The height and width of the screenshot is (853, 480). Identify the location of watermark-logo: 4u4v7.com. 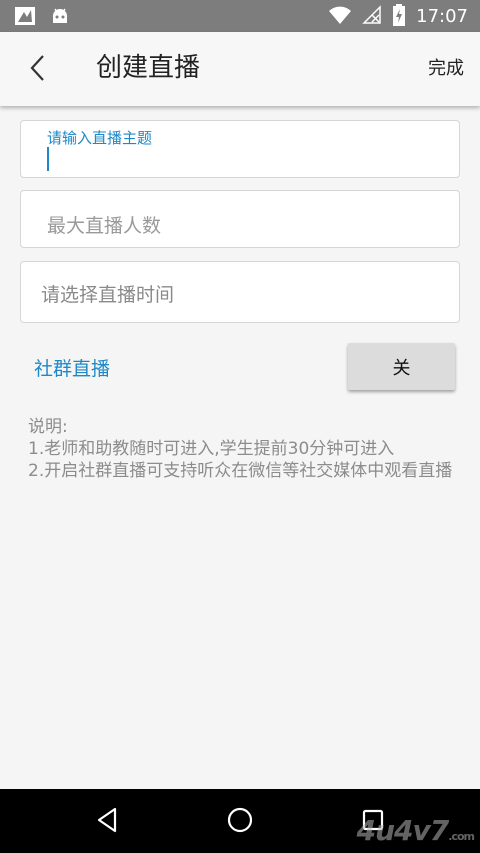
(415, 830).